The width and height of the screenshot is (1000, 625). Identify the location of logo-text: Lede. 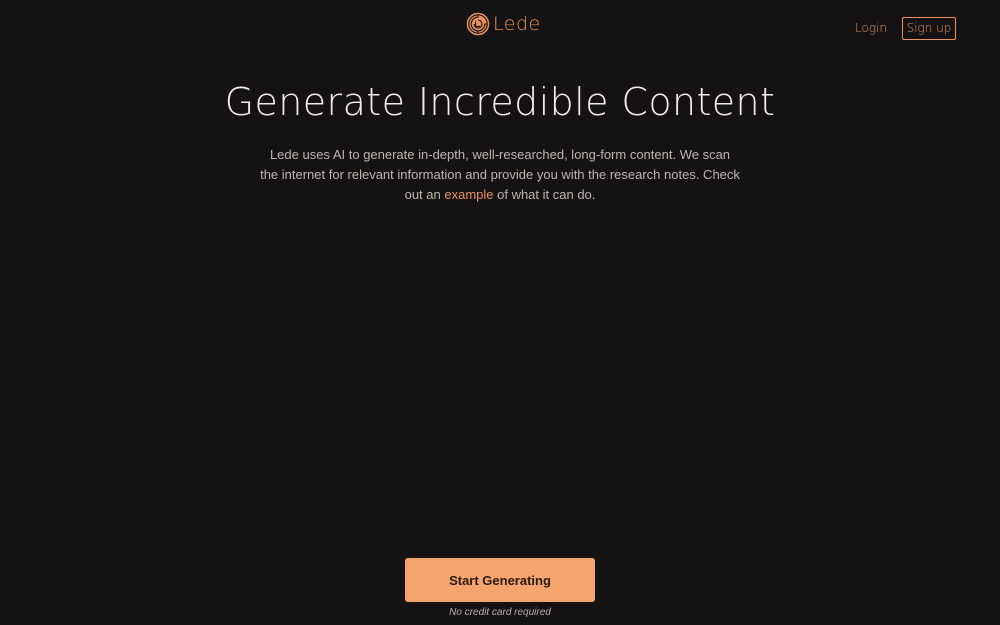
(517, 24).